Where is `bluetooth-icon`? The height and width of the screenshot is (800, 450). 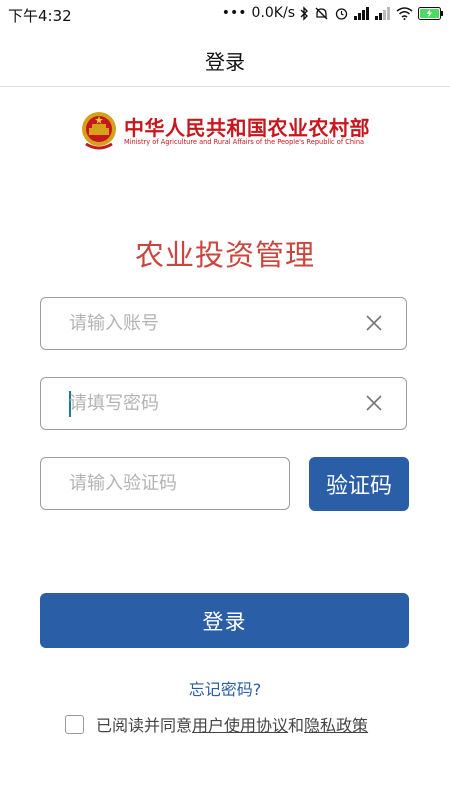 bluetooth-icon is located at coordinates (304, 13).